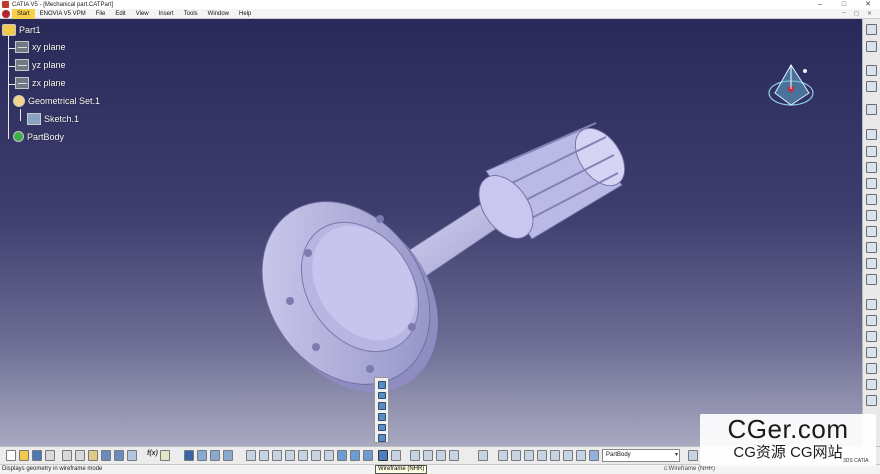 The width and height of the screenshot is (880, 474). Describe the element at coordinates (871, 199) in the screenshot. I see `hole-icon` at that location.